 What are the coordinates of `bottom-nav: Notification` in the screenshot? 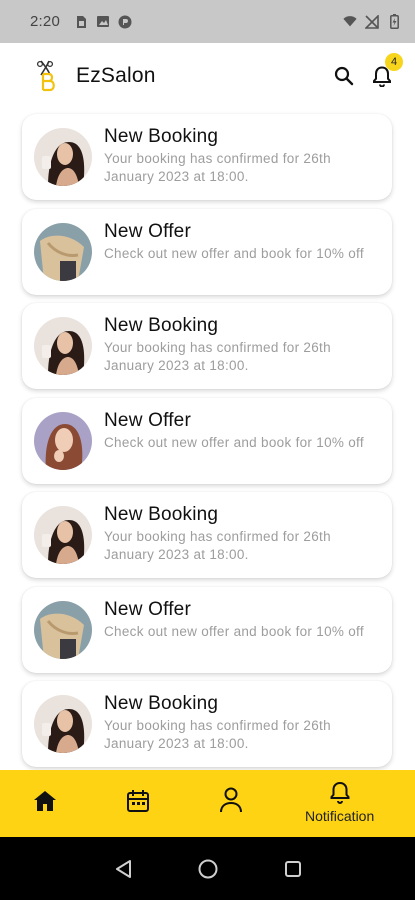 It's located at (207, 803).